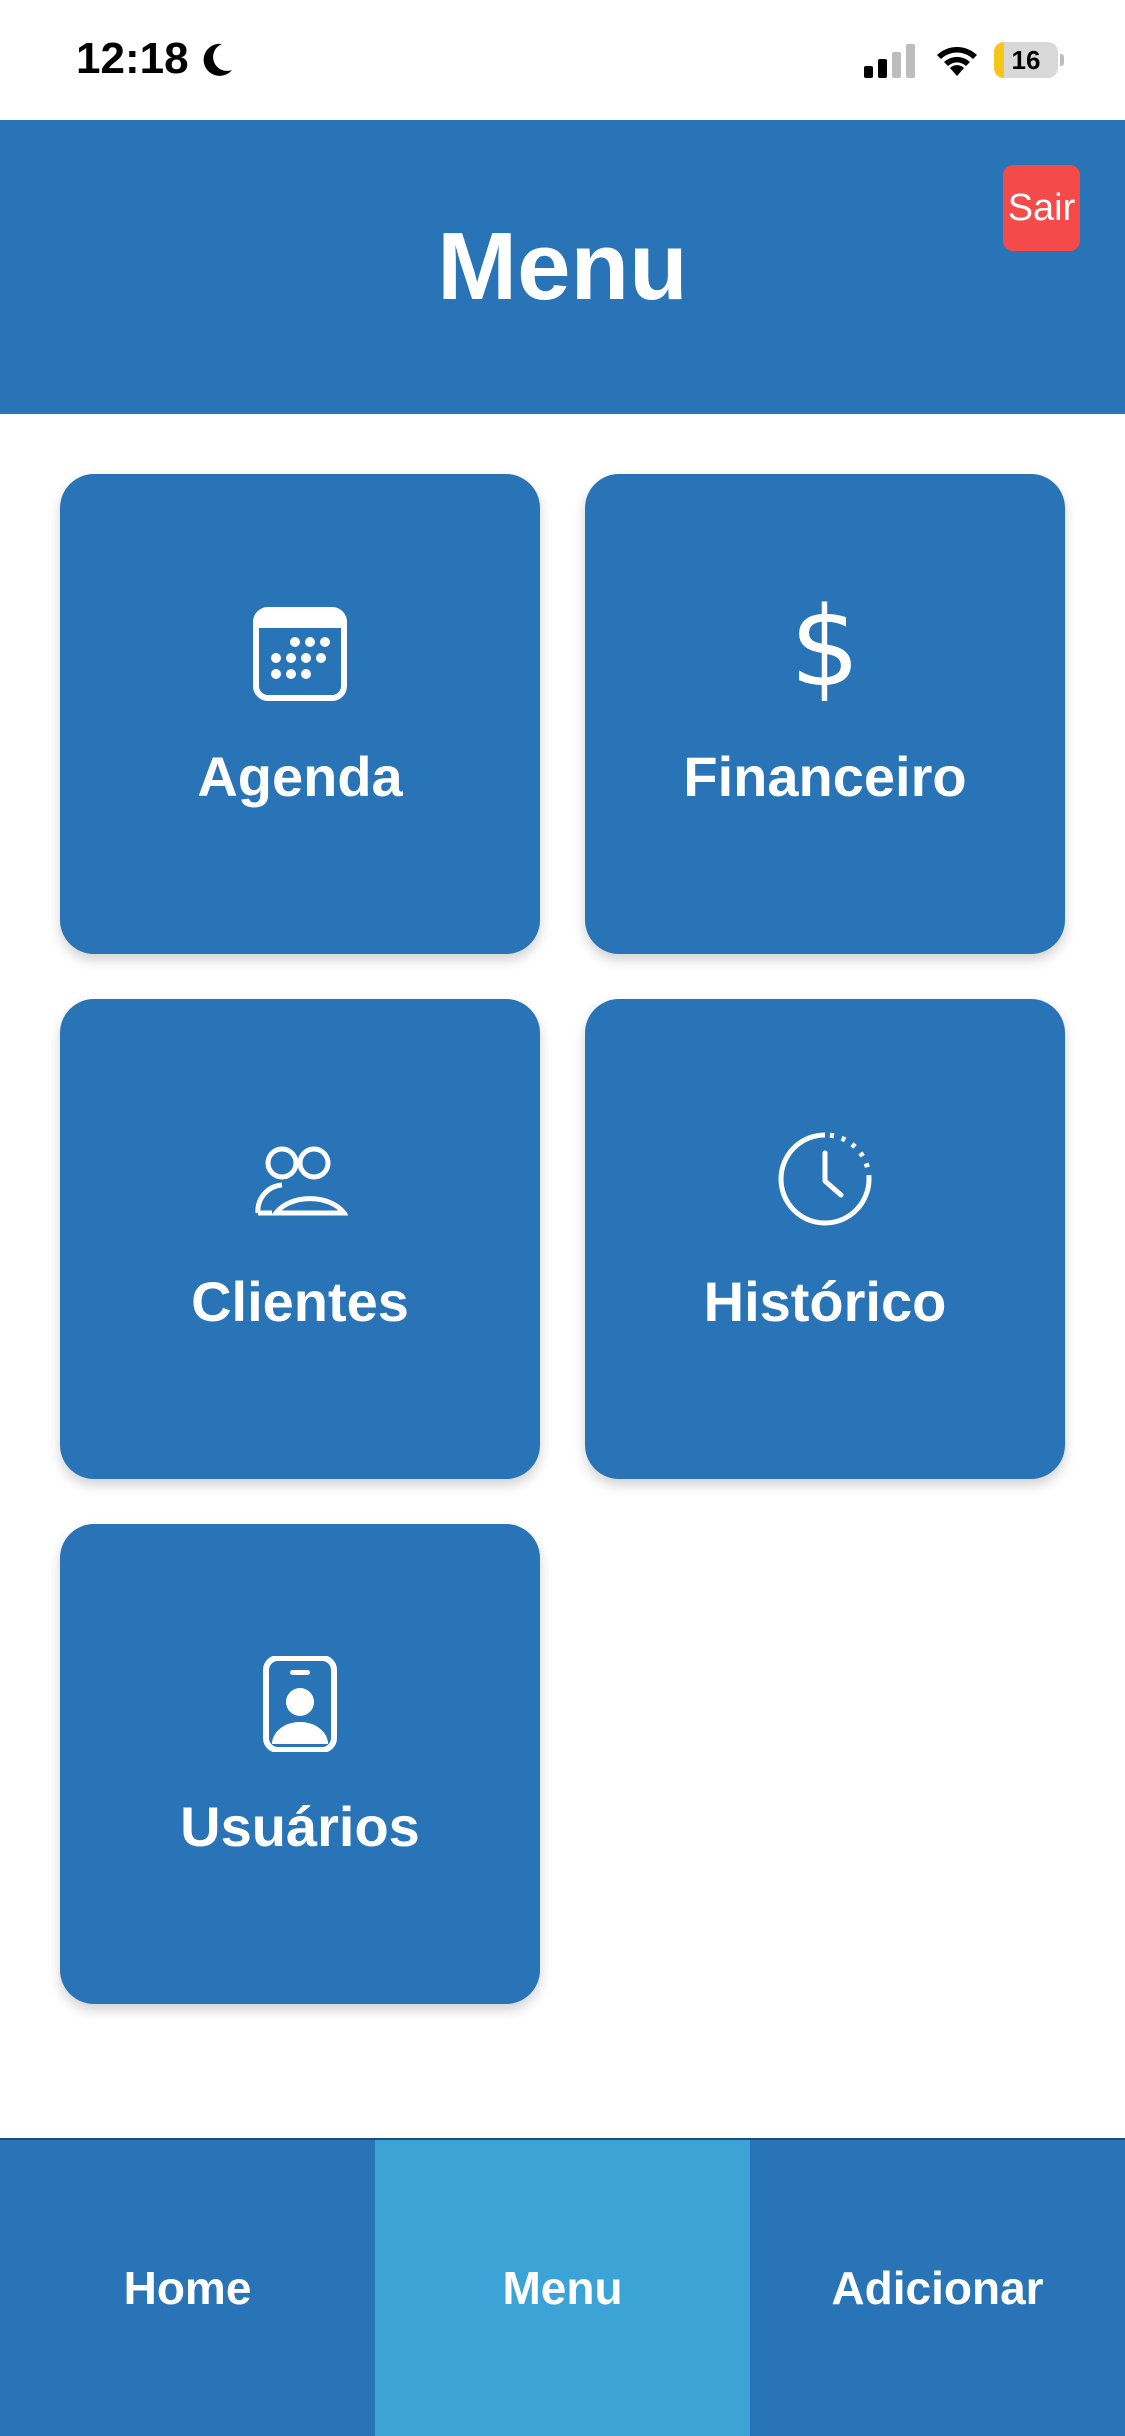 The image size is (1125, 2436). What do you see at coordinates (825, 1239) in the screenshot?
I see `tile-historico: Histórico` at bounding box center [825, 1239].